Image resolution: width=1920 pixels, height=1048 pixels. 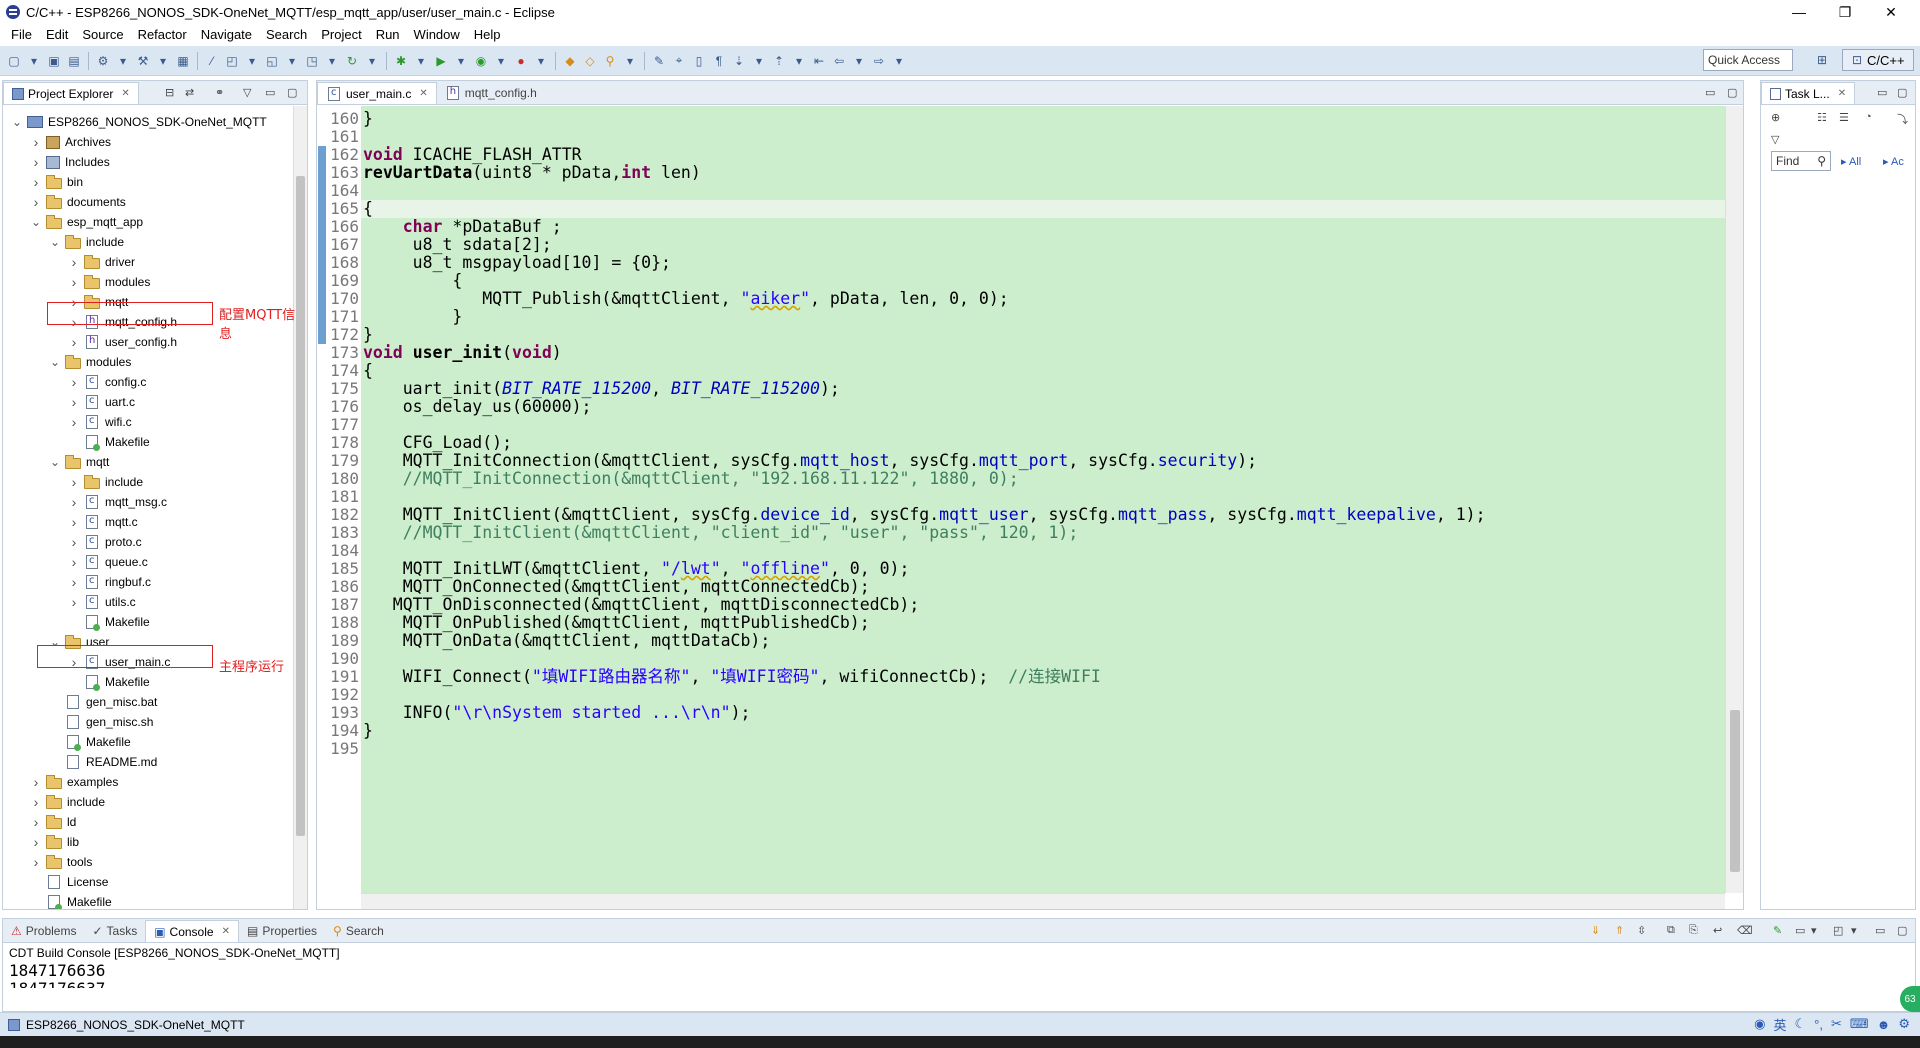 What do you see at coordinates (819, 61) in the screenshot?
I see `last-edit-icon: ⇤` at bounding box center [819, 61].